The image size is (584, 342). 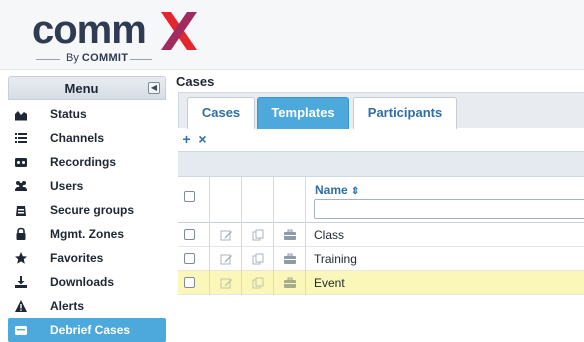 I want to click on grid-group-band, so click(x=381, y=164).